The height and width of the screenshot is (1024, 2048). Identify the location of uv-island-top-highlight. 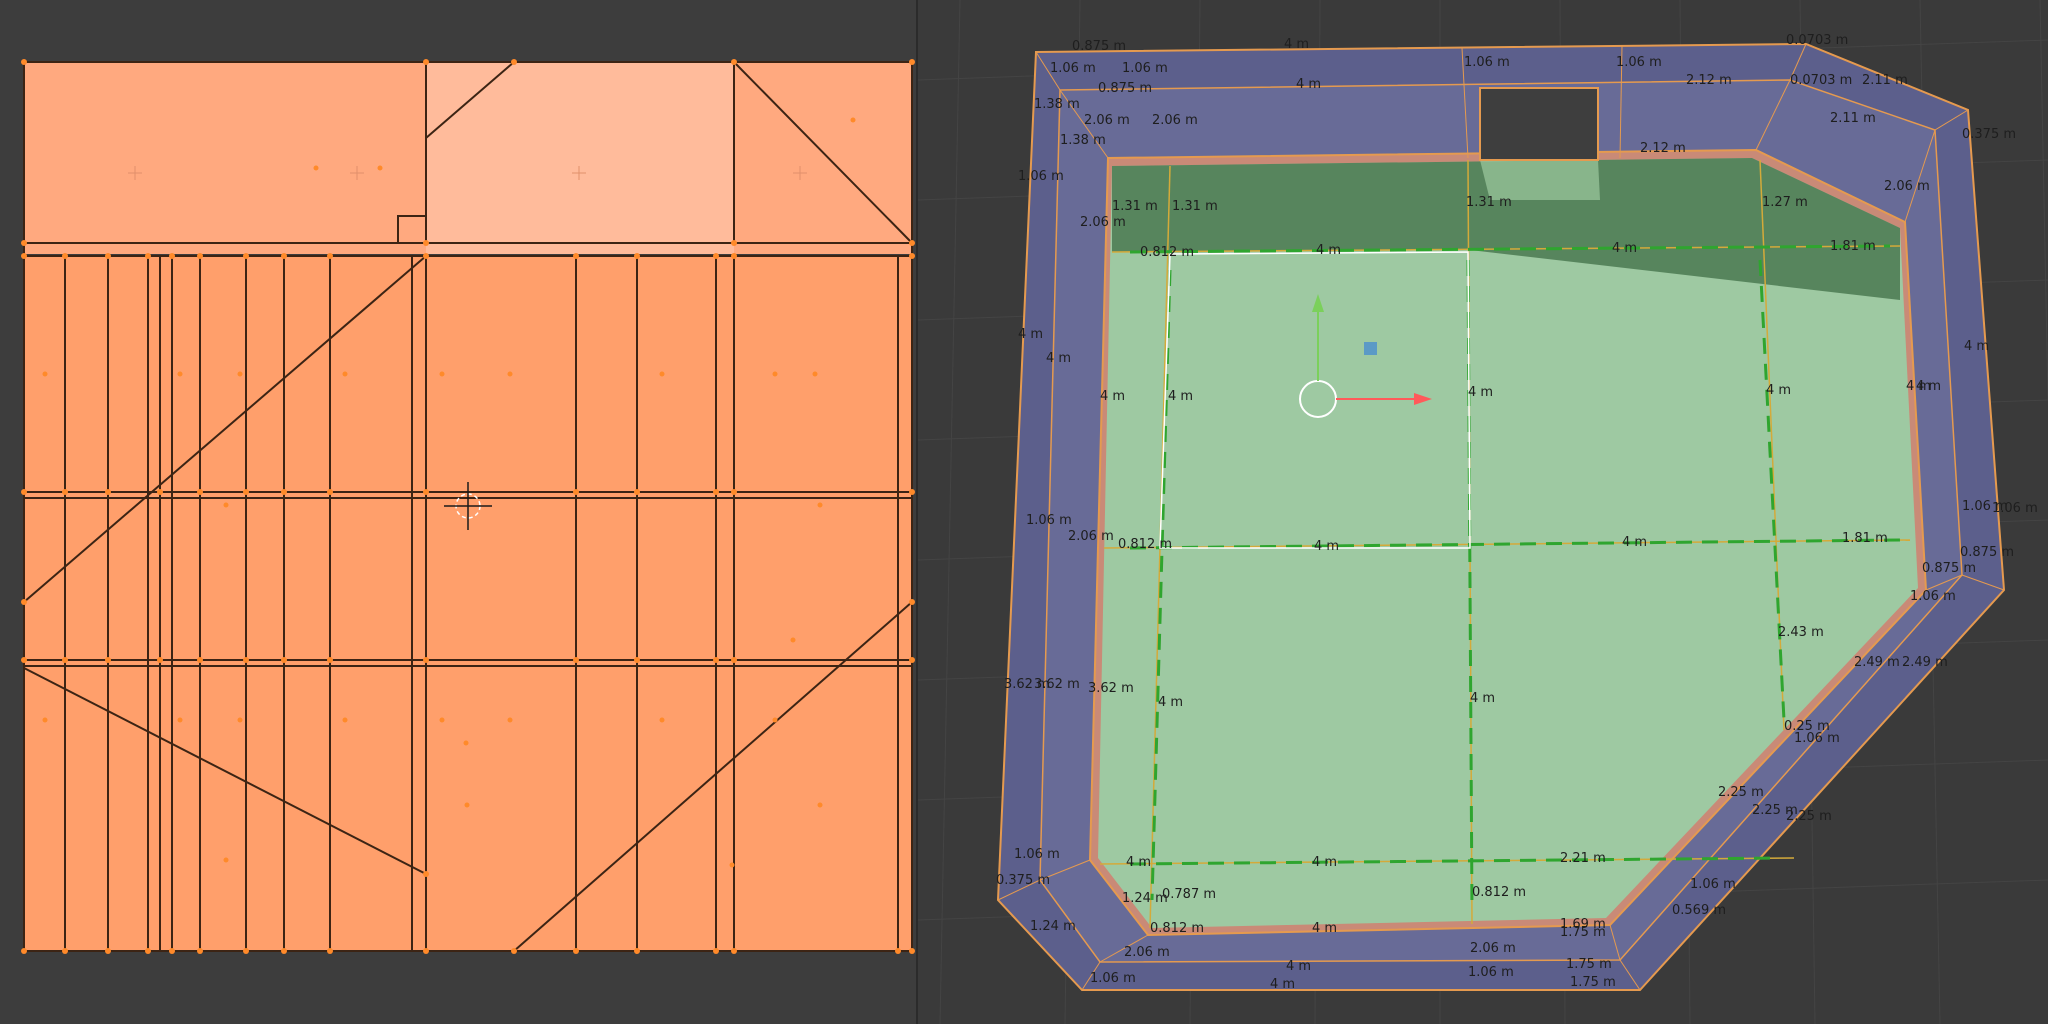
(580, 158).